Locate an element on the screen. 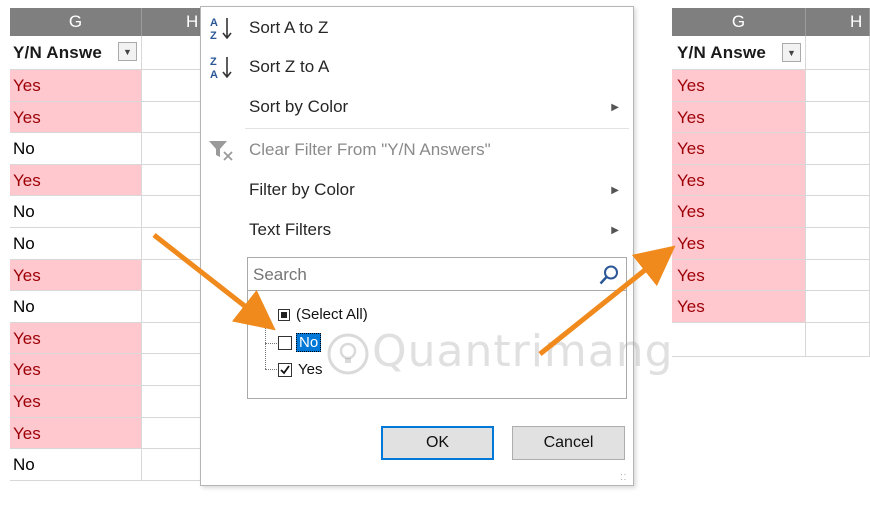  arrow-to-no-checkbox is located at coordinates (214, 282).